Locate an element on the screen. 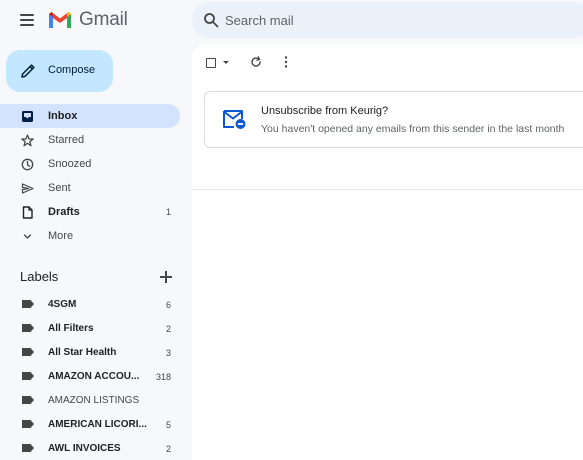  compose-button: Compose is located at coordinates (59, 71).